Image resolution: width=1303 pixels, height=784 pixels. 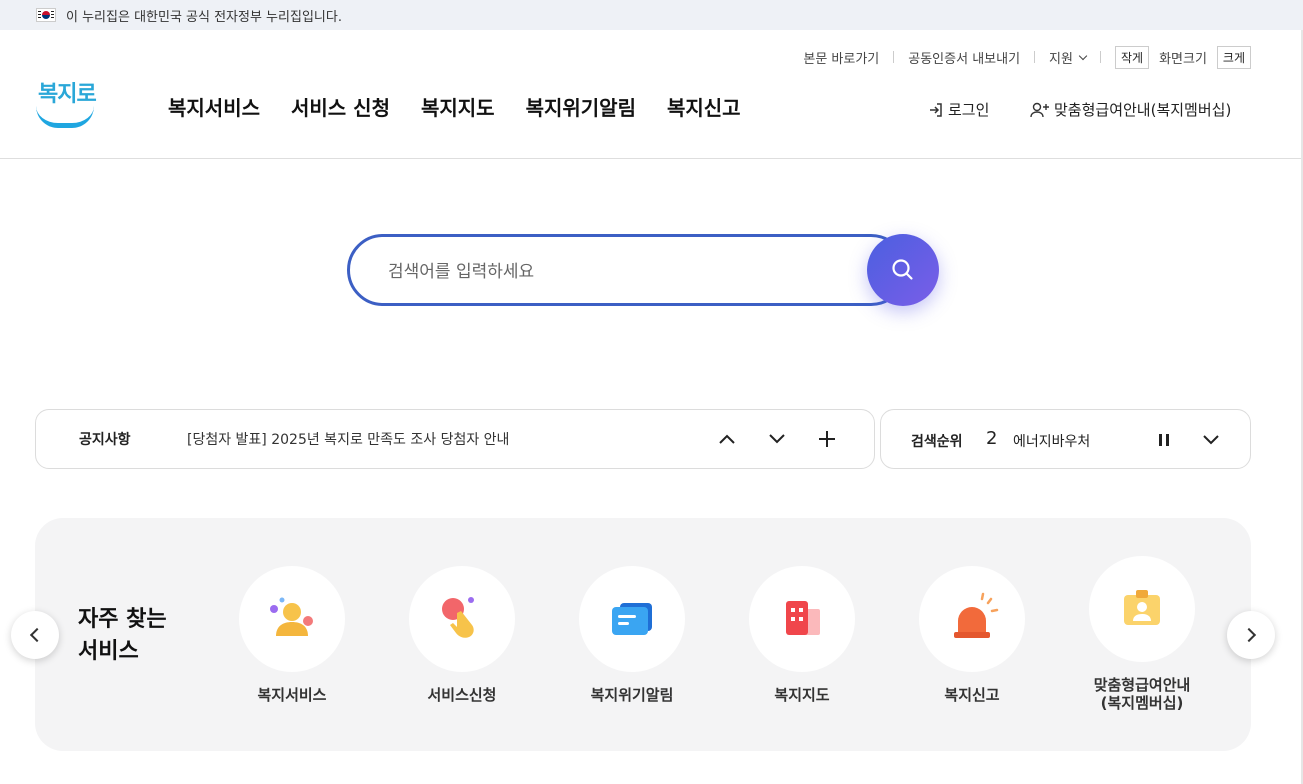 I want to click on building-icon, so click(x=803, y=618).